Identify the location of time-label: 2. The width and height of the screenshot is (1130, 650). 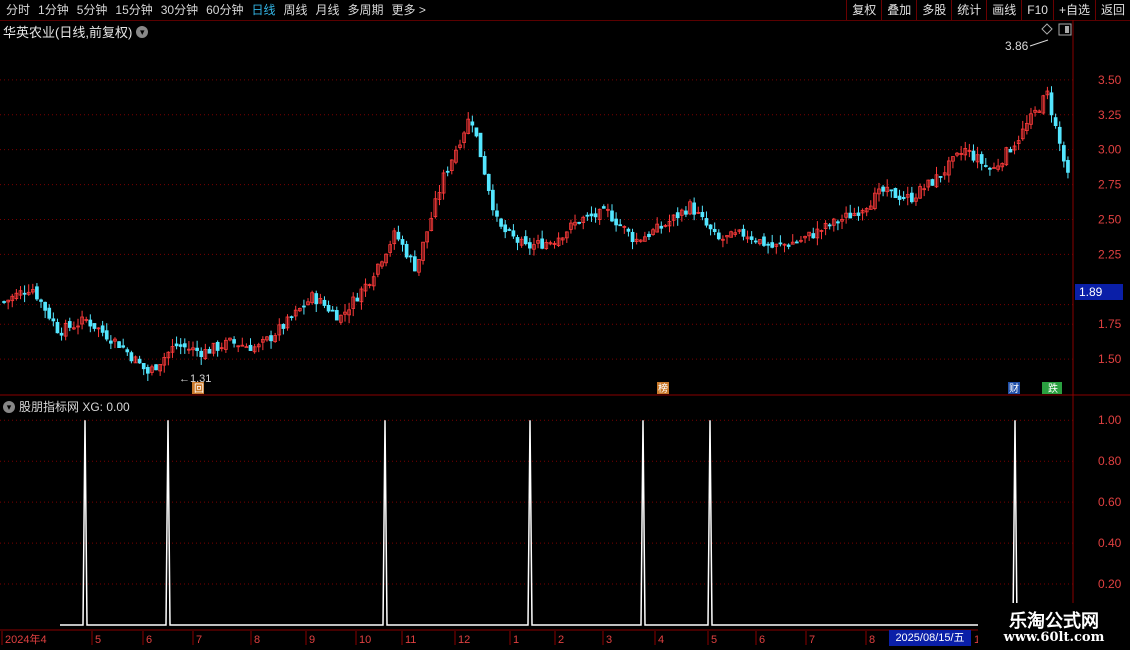
(561, 640).